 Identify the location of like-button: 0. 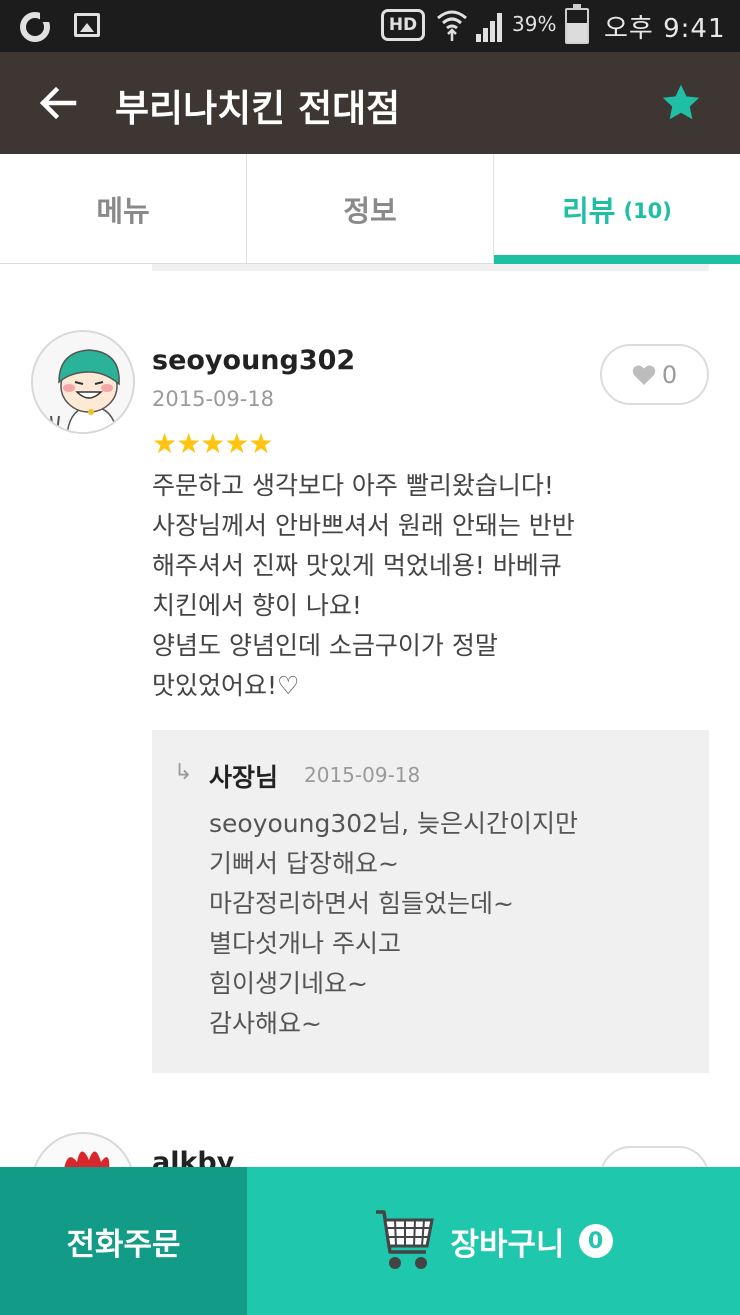
(654, 374).